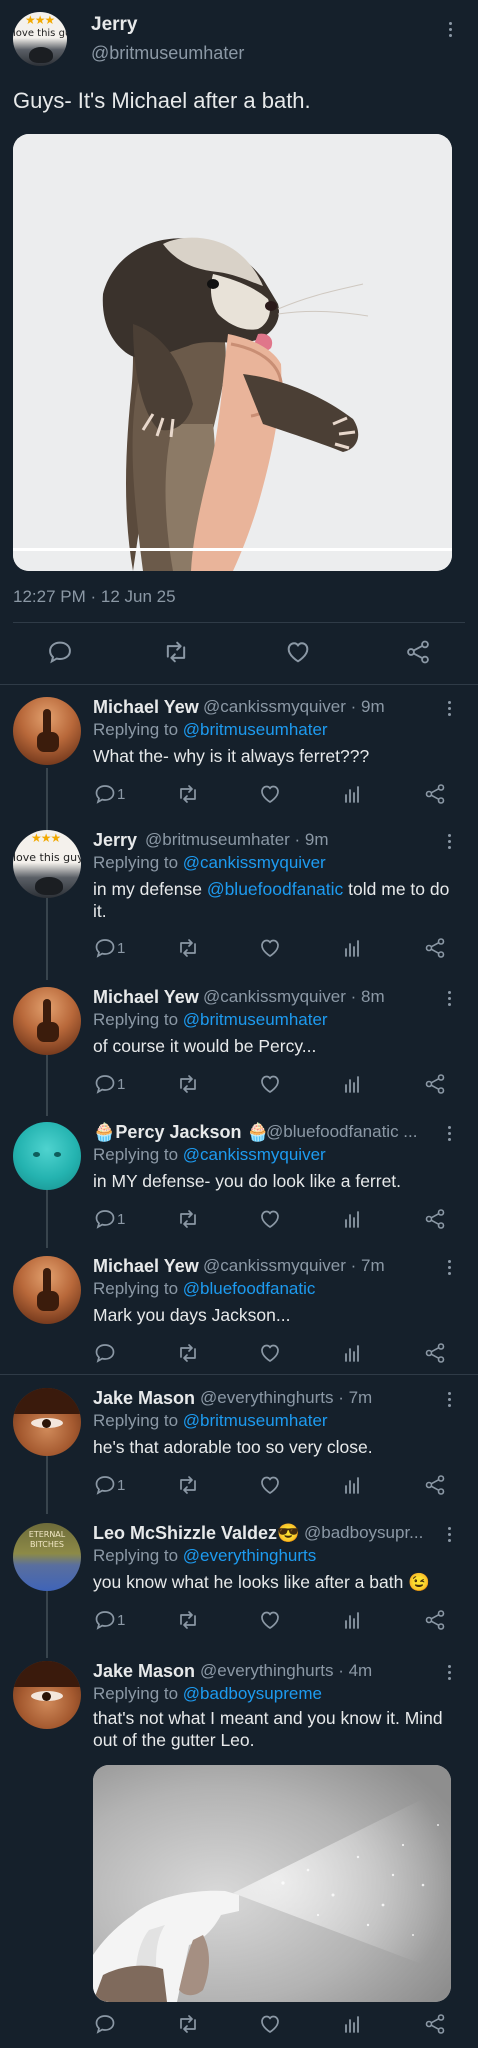 The width and height of the screenshot is (478, 2048). Describe the element at coordinates (250, 1555) in the screenshot. I see `mention-link: @everythinghurts` at that location.